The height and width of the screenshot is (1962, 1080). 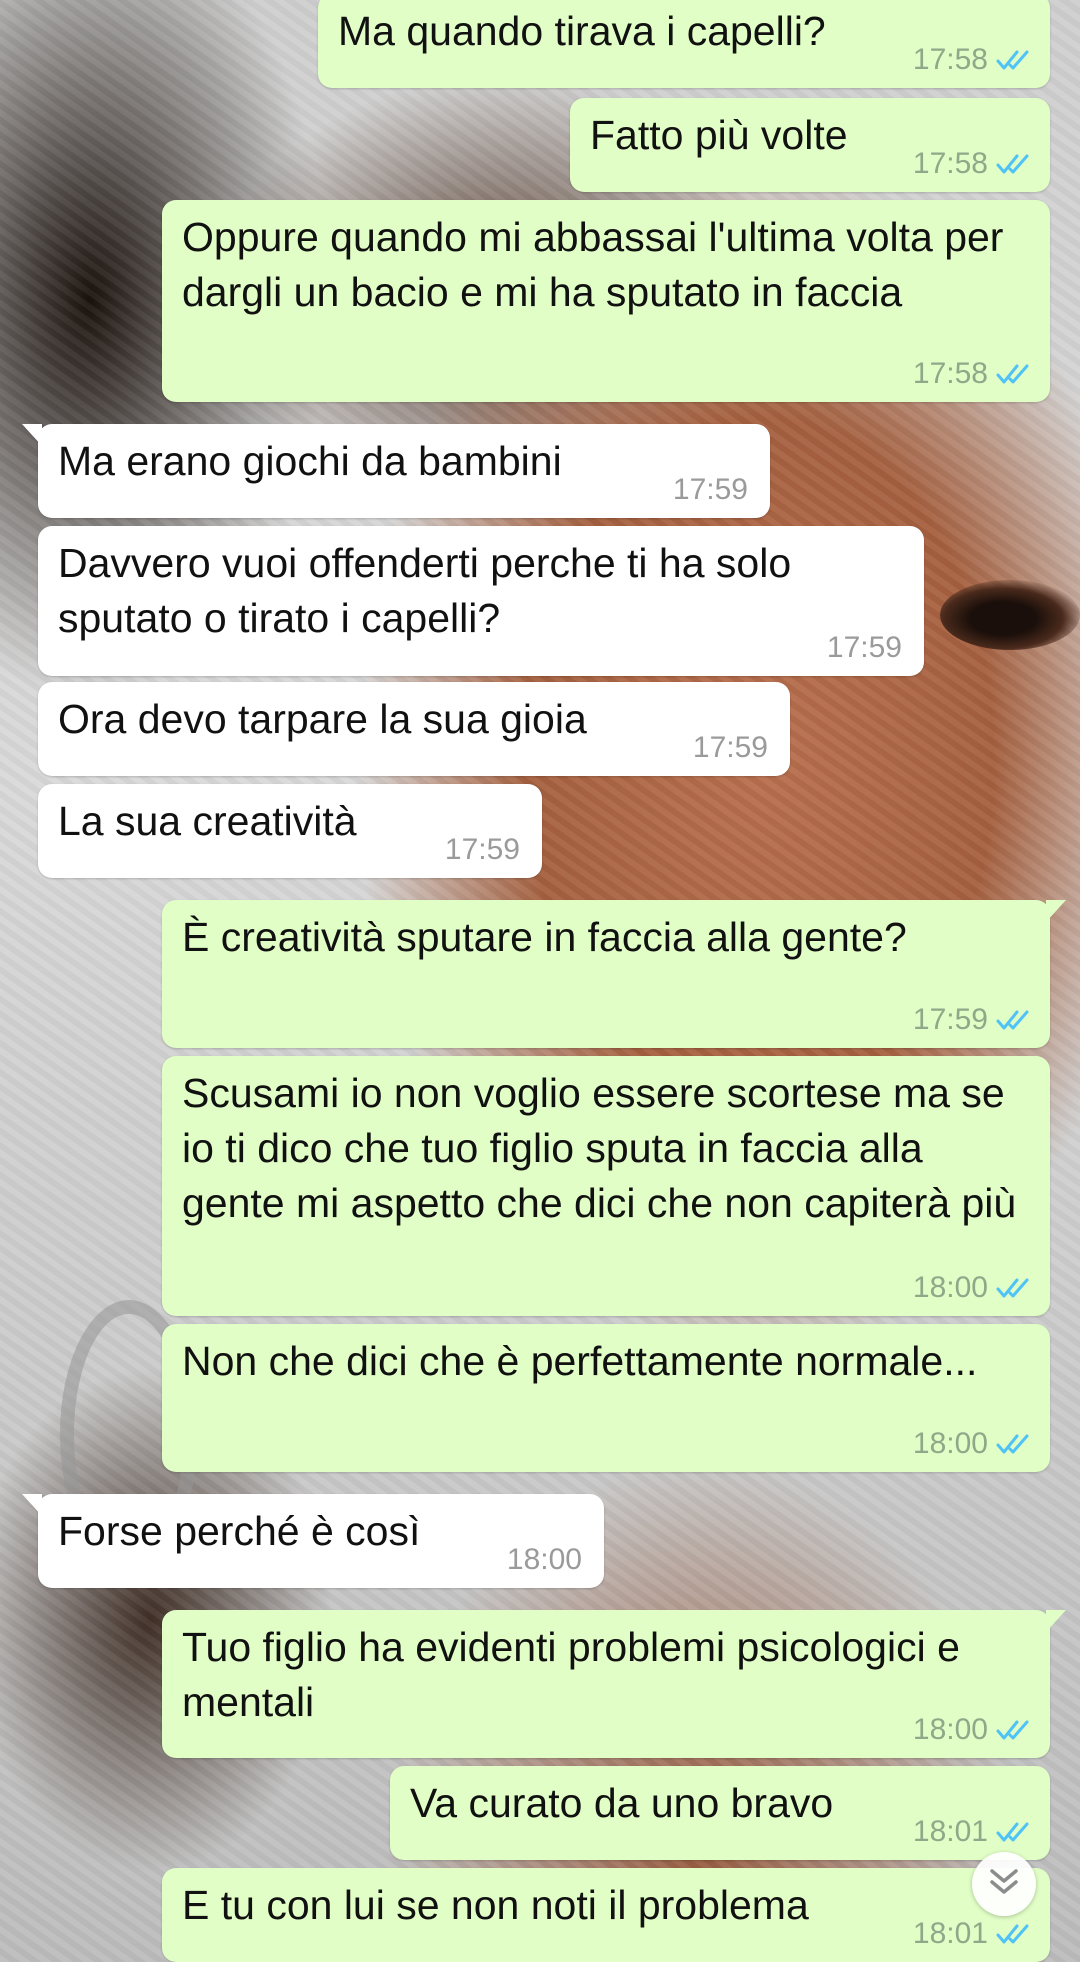 I want to click on outgoing-message: Va curato da uno bravo 18:01, so click(x=720, y=1813).